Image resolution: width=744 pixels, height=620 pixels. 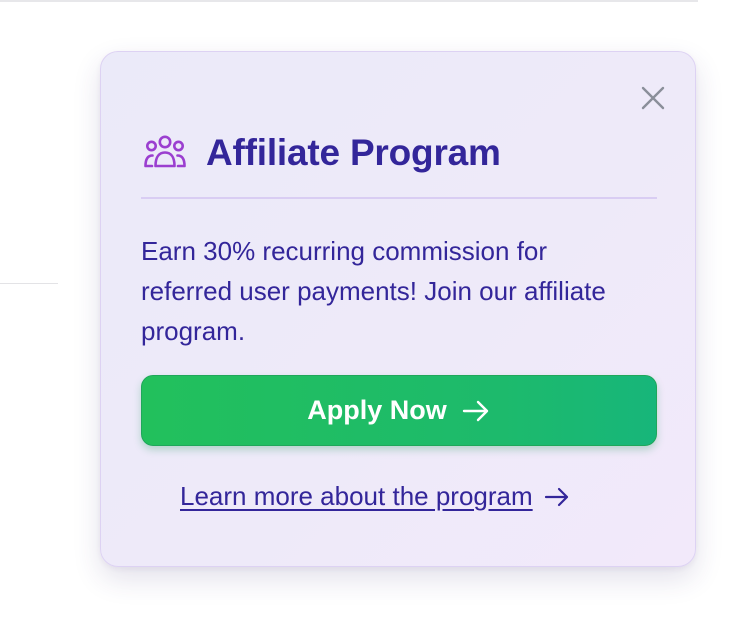 I want to click on left-divider, so click(x=29, y=283).